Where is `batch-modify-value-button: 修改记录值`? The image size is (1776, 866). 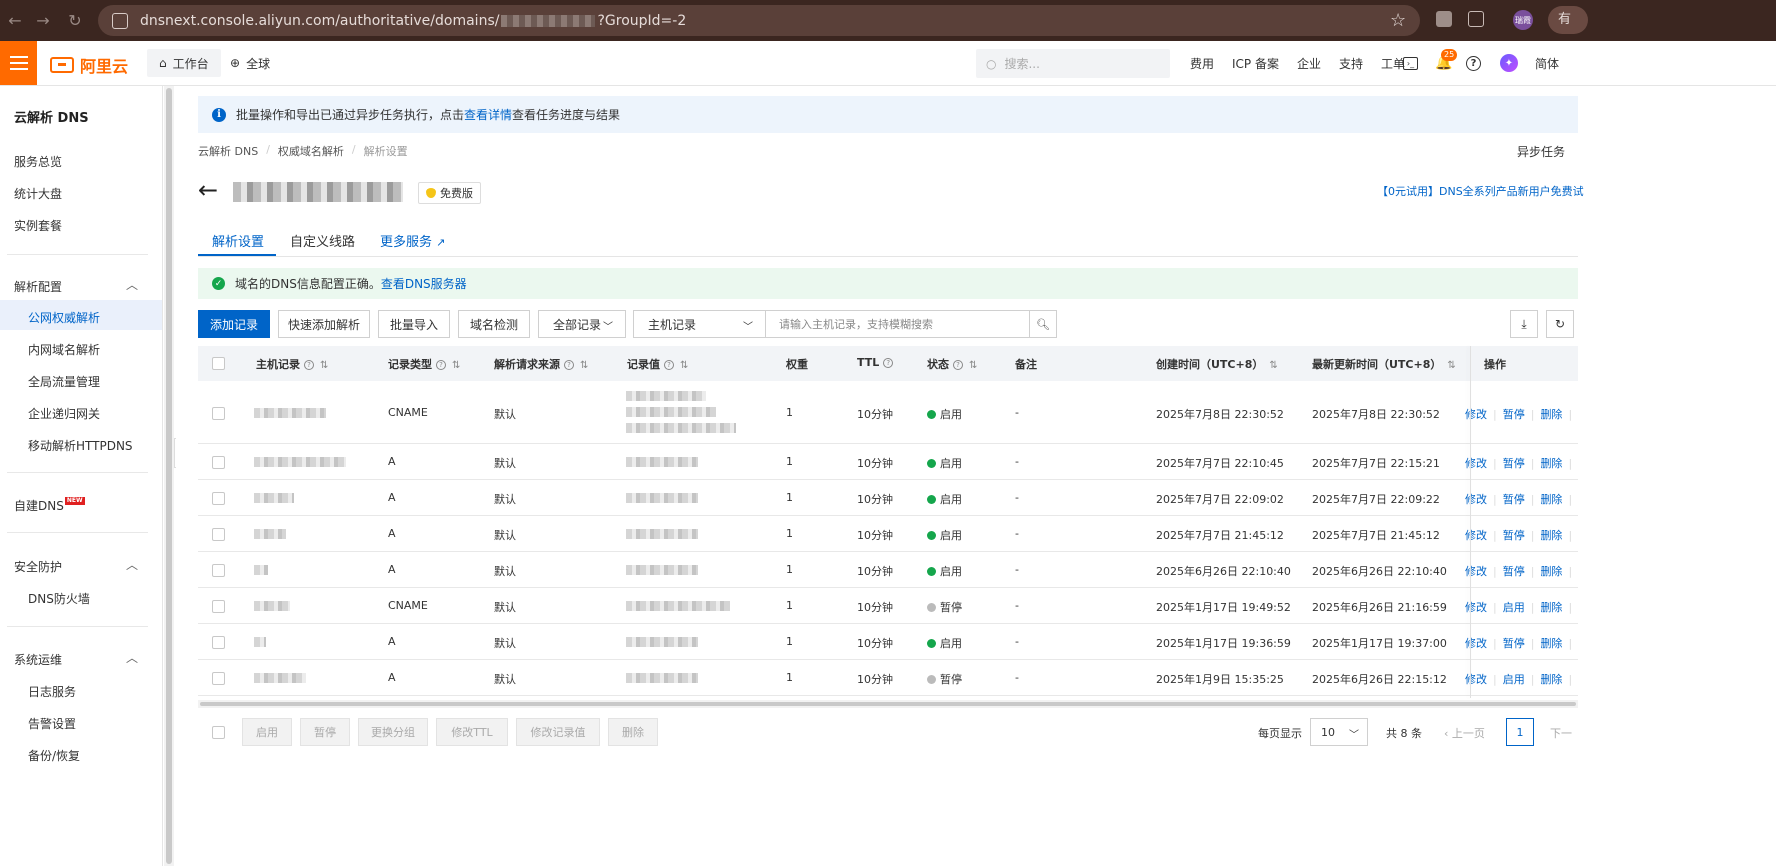 batch-modify-value-button: 修改记录值 is located at coordinates (558, 732).